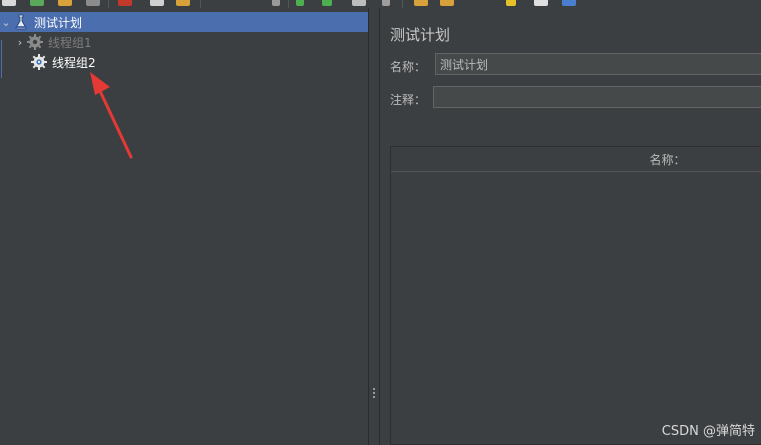  Describe the element at coordinates (421, 3) in the screenshot. I see `clear-icon` at that location.